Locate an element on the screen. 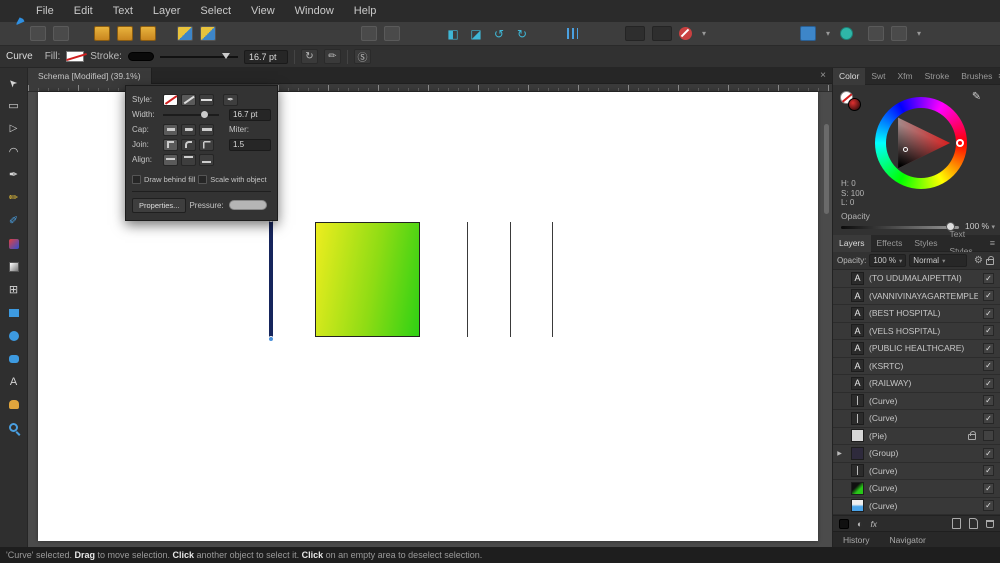  insert-on-top-icon is located at coordinates (148, 33).